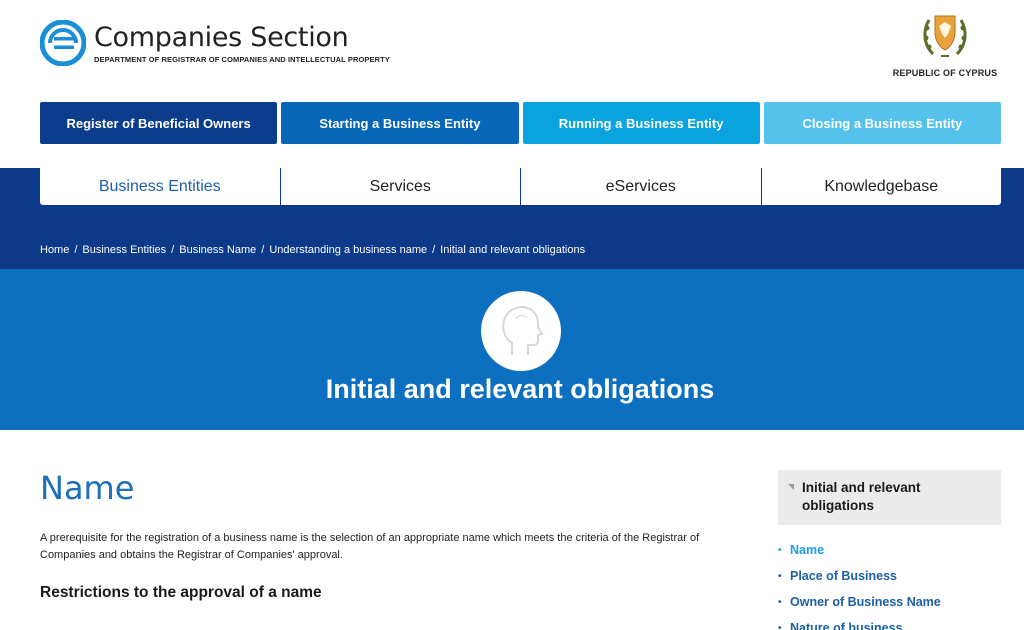 Image resolution: width=1024 pixels, height=630 pixels. Describe the element at coordinates (865, 602) in the screenshot. I see `sidebar-item-label: Owner of Business Name` at that location.